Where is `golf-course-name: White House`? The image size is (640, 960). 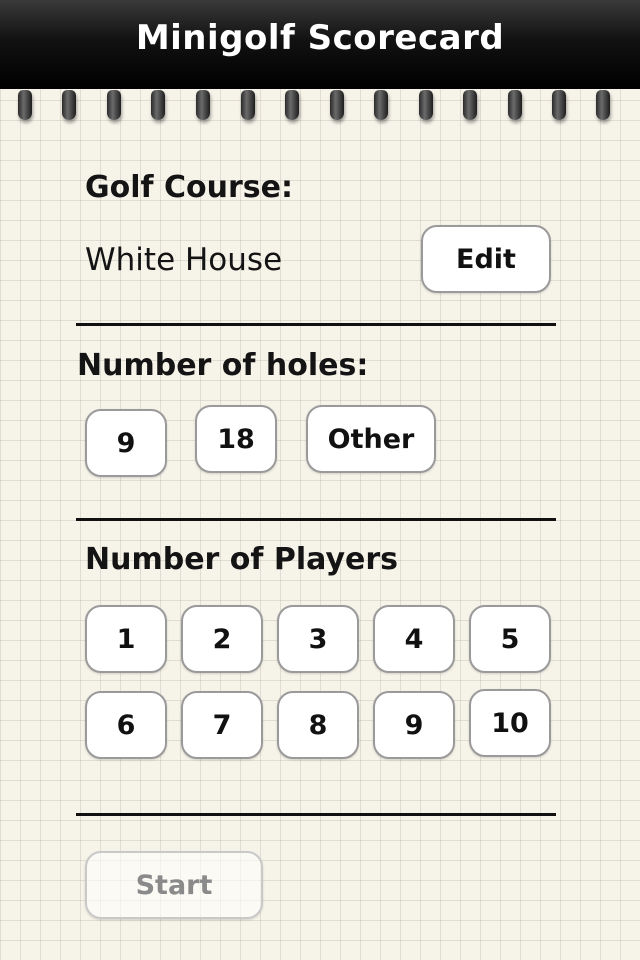 golf-course-name: White House is located at coordinates (184, 260).